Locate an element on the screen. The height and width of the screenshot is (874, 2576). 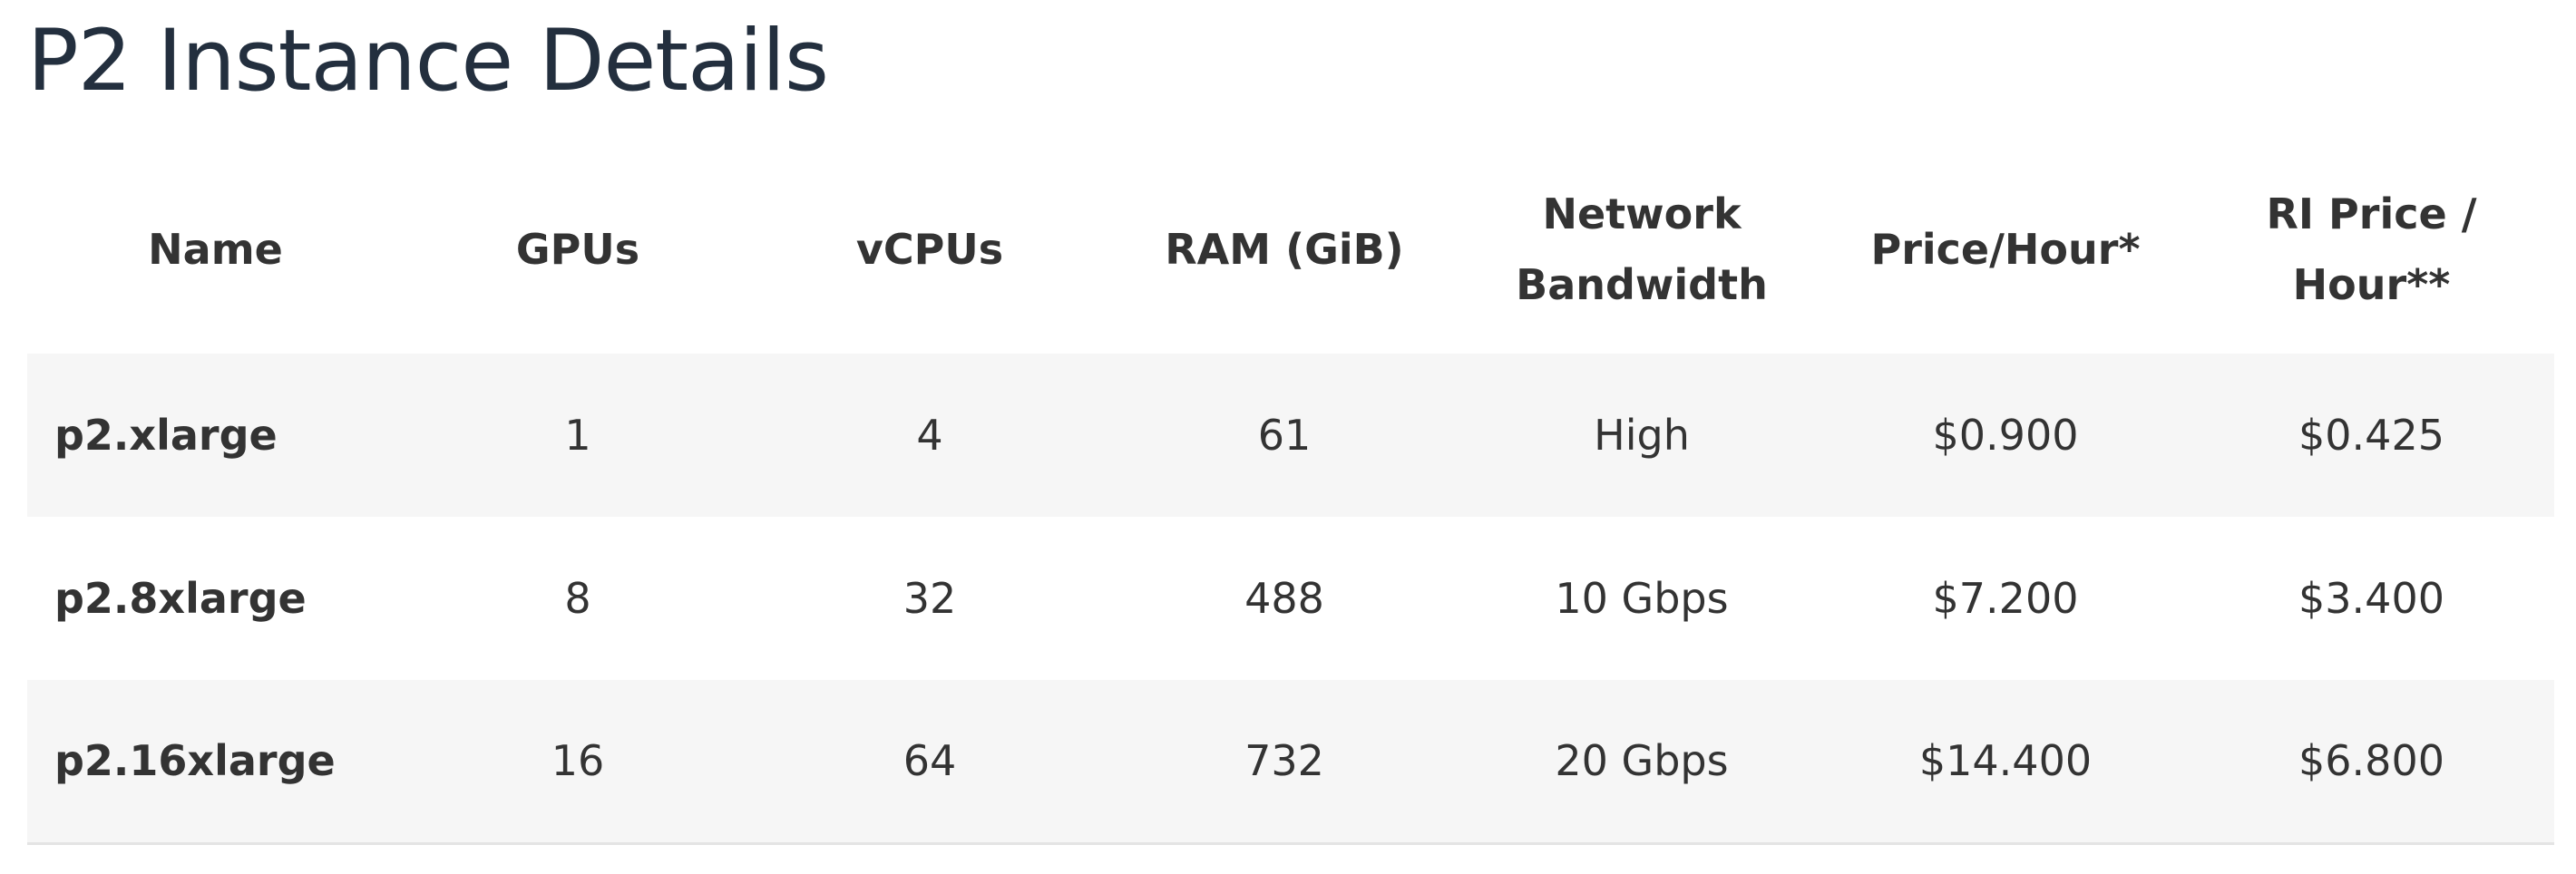
cell-ram: 61 is located at coordinates (1284, 435).